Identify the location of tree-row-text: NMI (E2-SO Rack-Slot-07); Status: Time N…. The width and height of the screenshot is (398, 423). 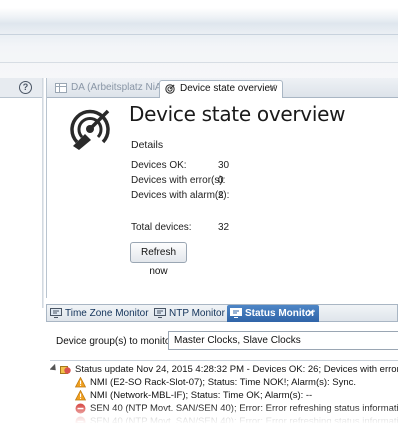
(223, 382).